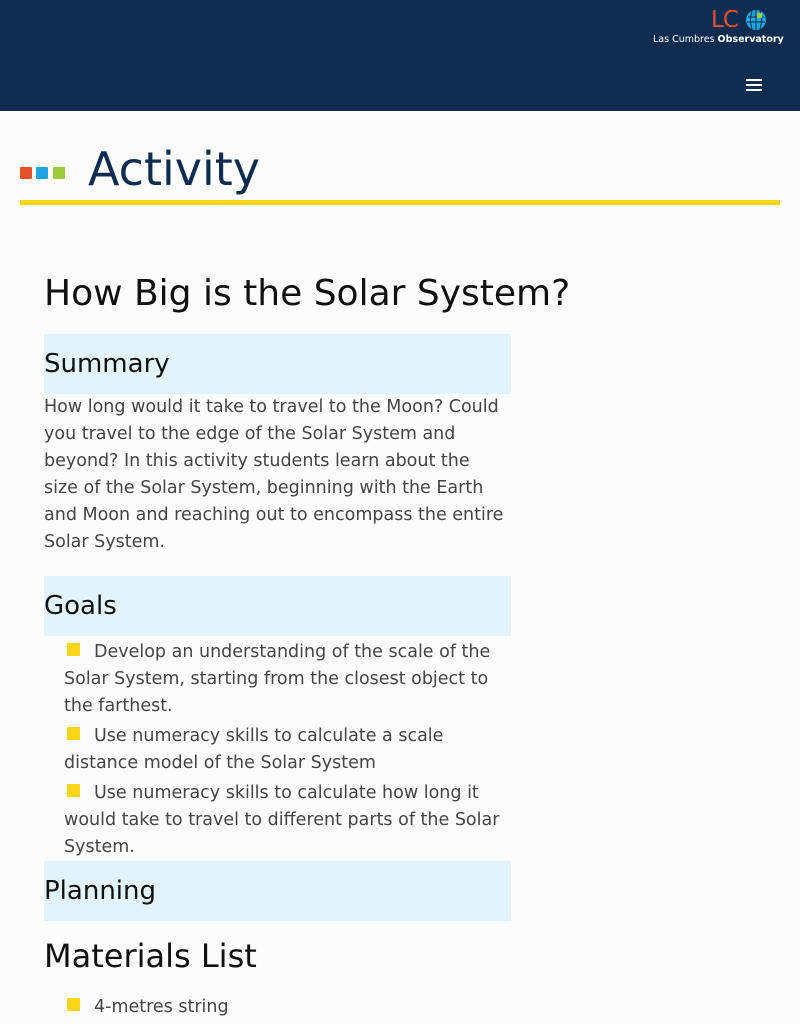 This screenshot has height=1024, width=800. I want to click on goals-section-header: Goals, so click(277, 606).